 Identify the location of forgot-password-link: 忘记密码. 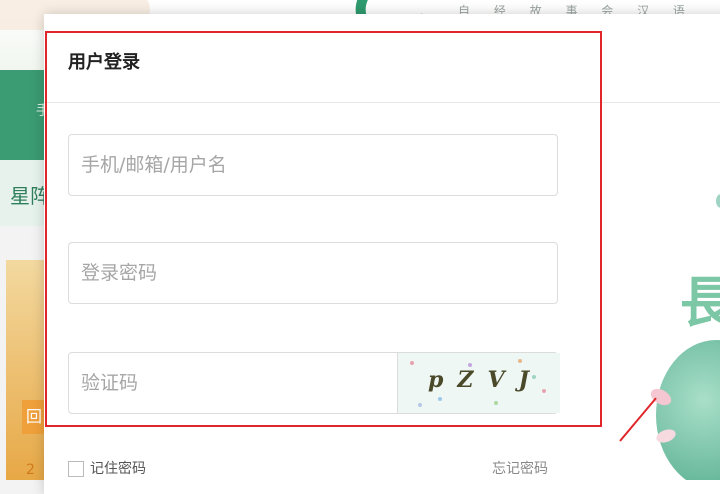
(520, 468).